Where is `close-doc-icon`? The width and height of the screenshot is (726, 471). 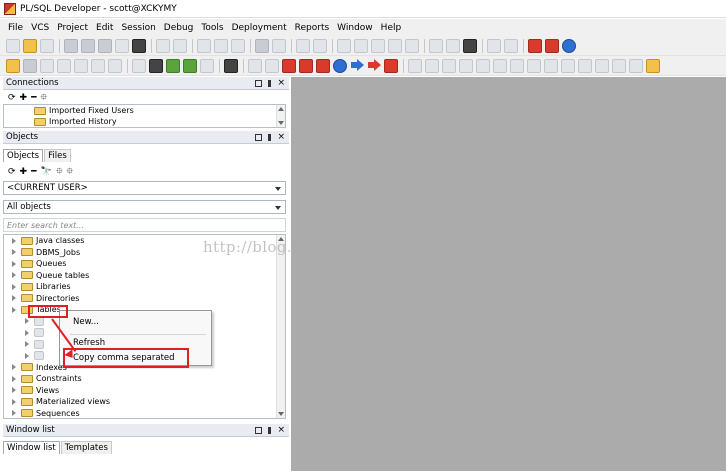 close-doc-icon is located at coordinates (105, 45).